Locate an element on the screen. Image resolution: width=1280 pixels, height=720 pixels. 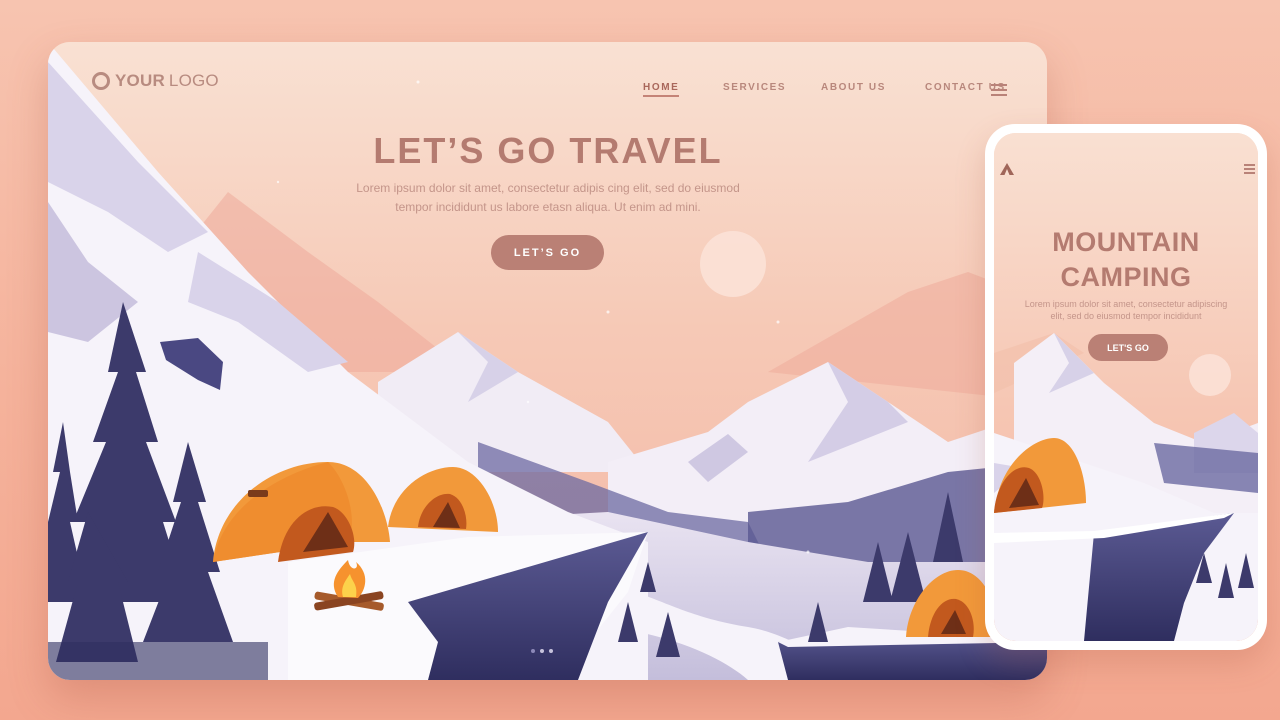
mobile-title-line-2: CAMPING is located at coordinates (1126, 277).